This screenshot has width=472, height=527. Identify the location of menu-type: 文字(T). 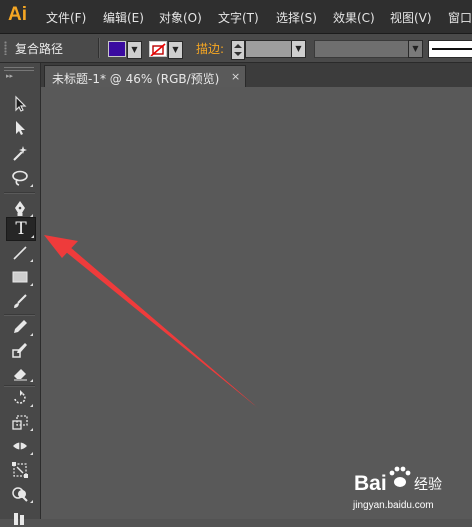
(238, 17).